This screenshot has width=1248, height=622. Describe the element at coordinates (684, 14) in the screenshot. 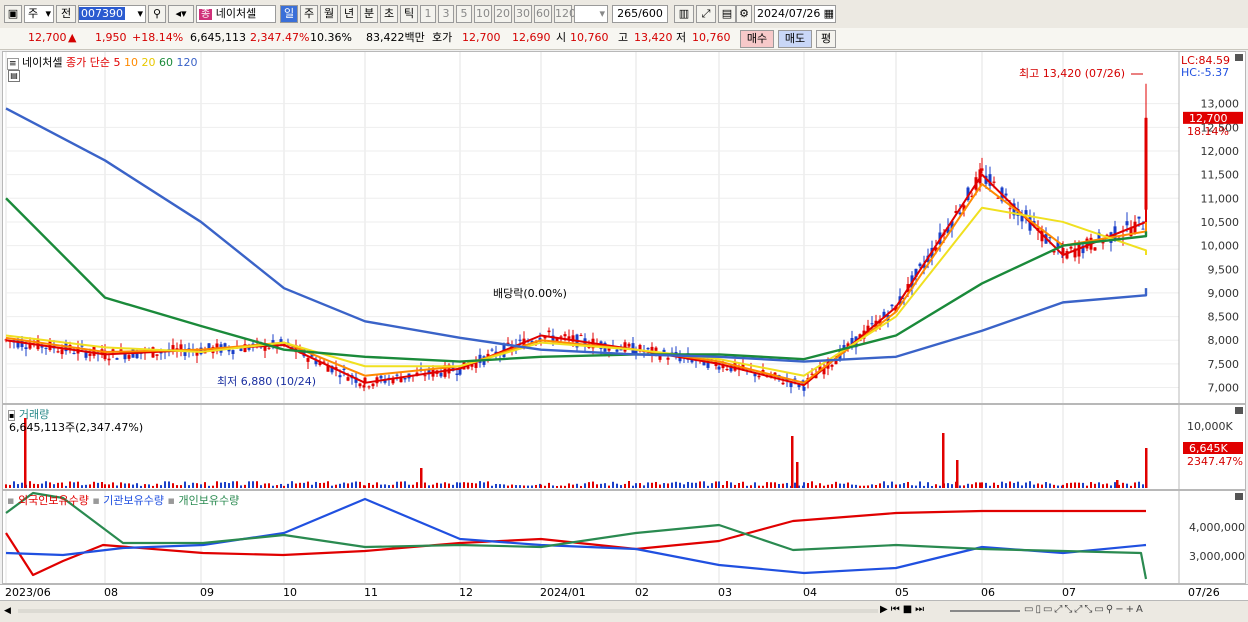

I see `candle-icon: ▥` at that location.